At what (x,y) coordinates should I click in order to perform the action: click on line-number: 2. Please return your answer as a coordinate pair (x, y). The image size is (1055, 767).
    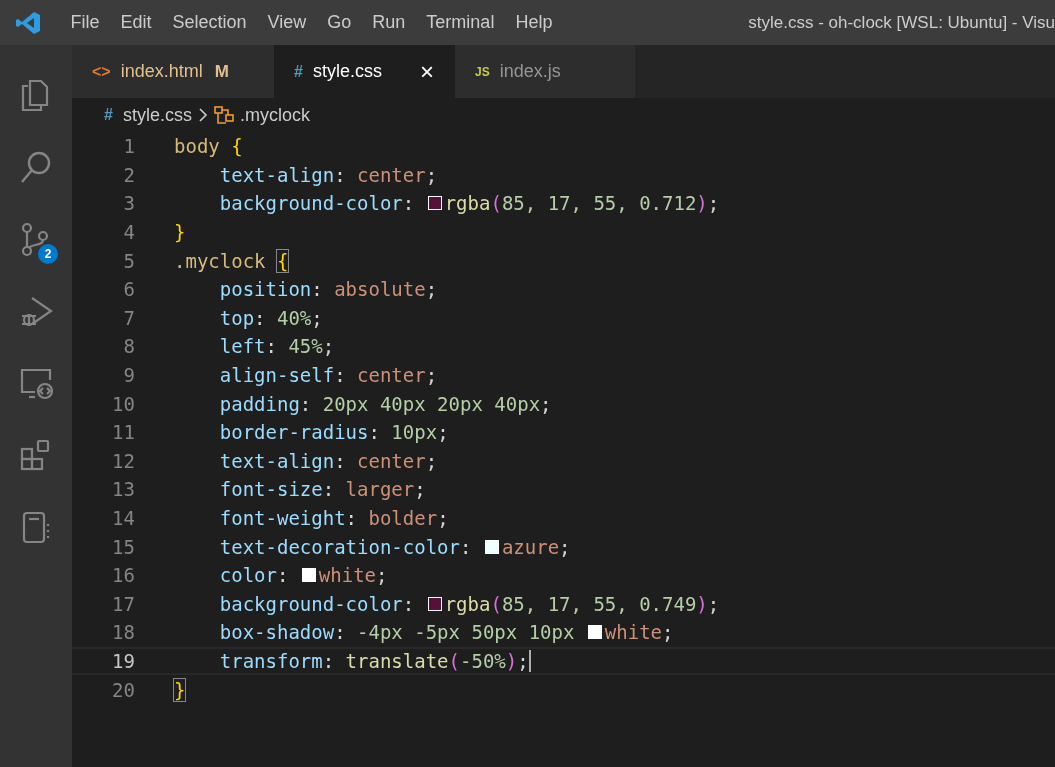
    Looking at the image, I should click on (129, 174).